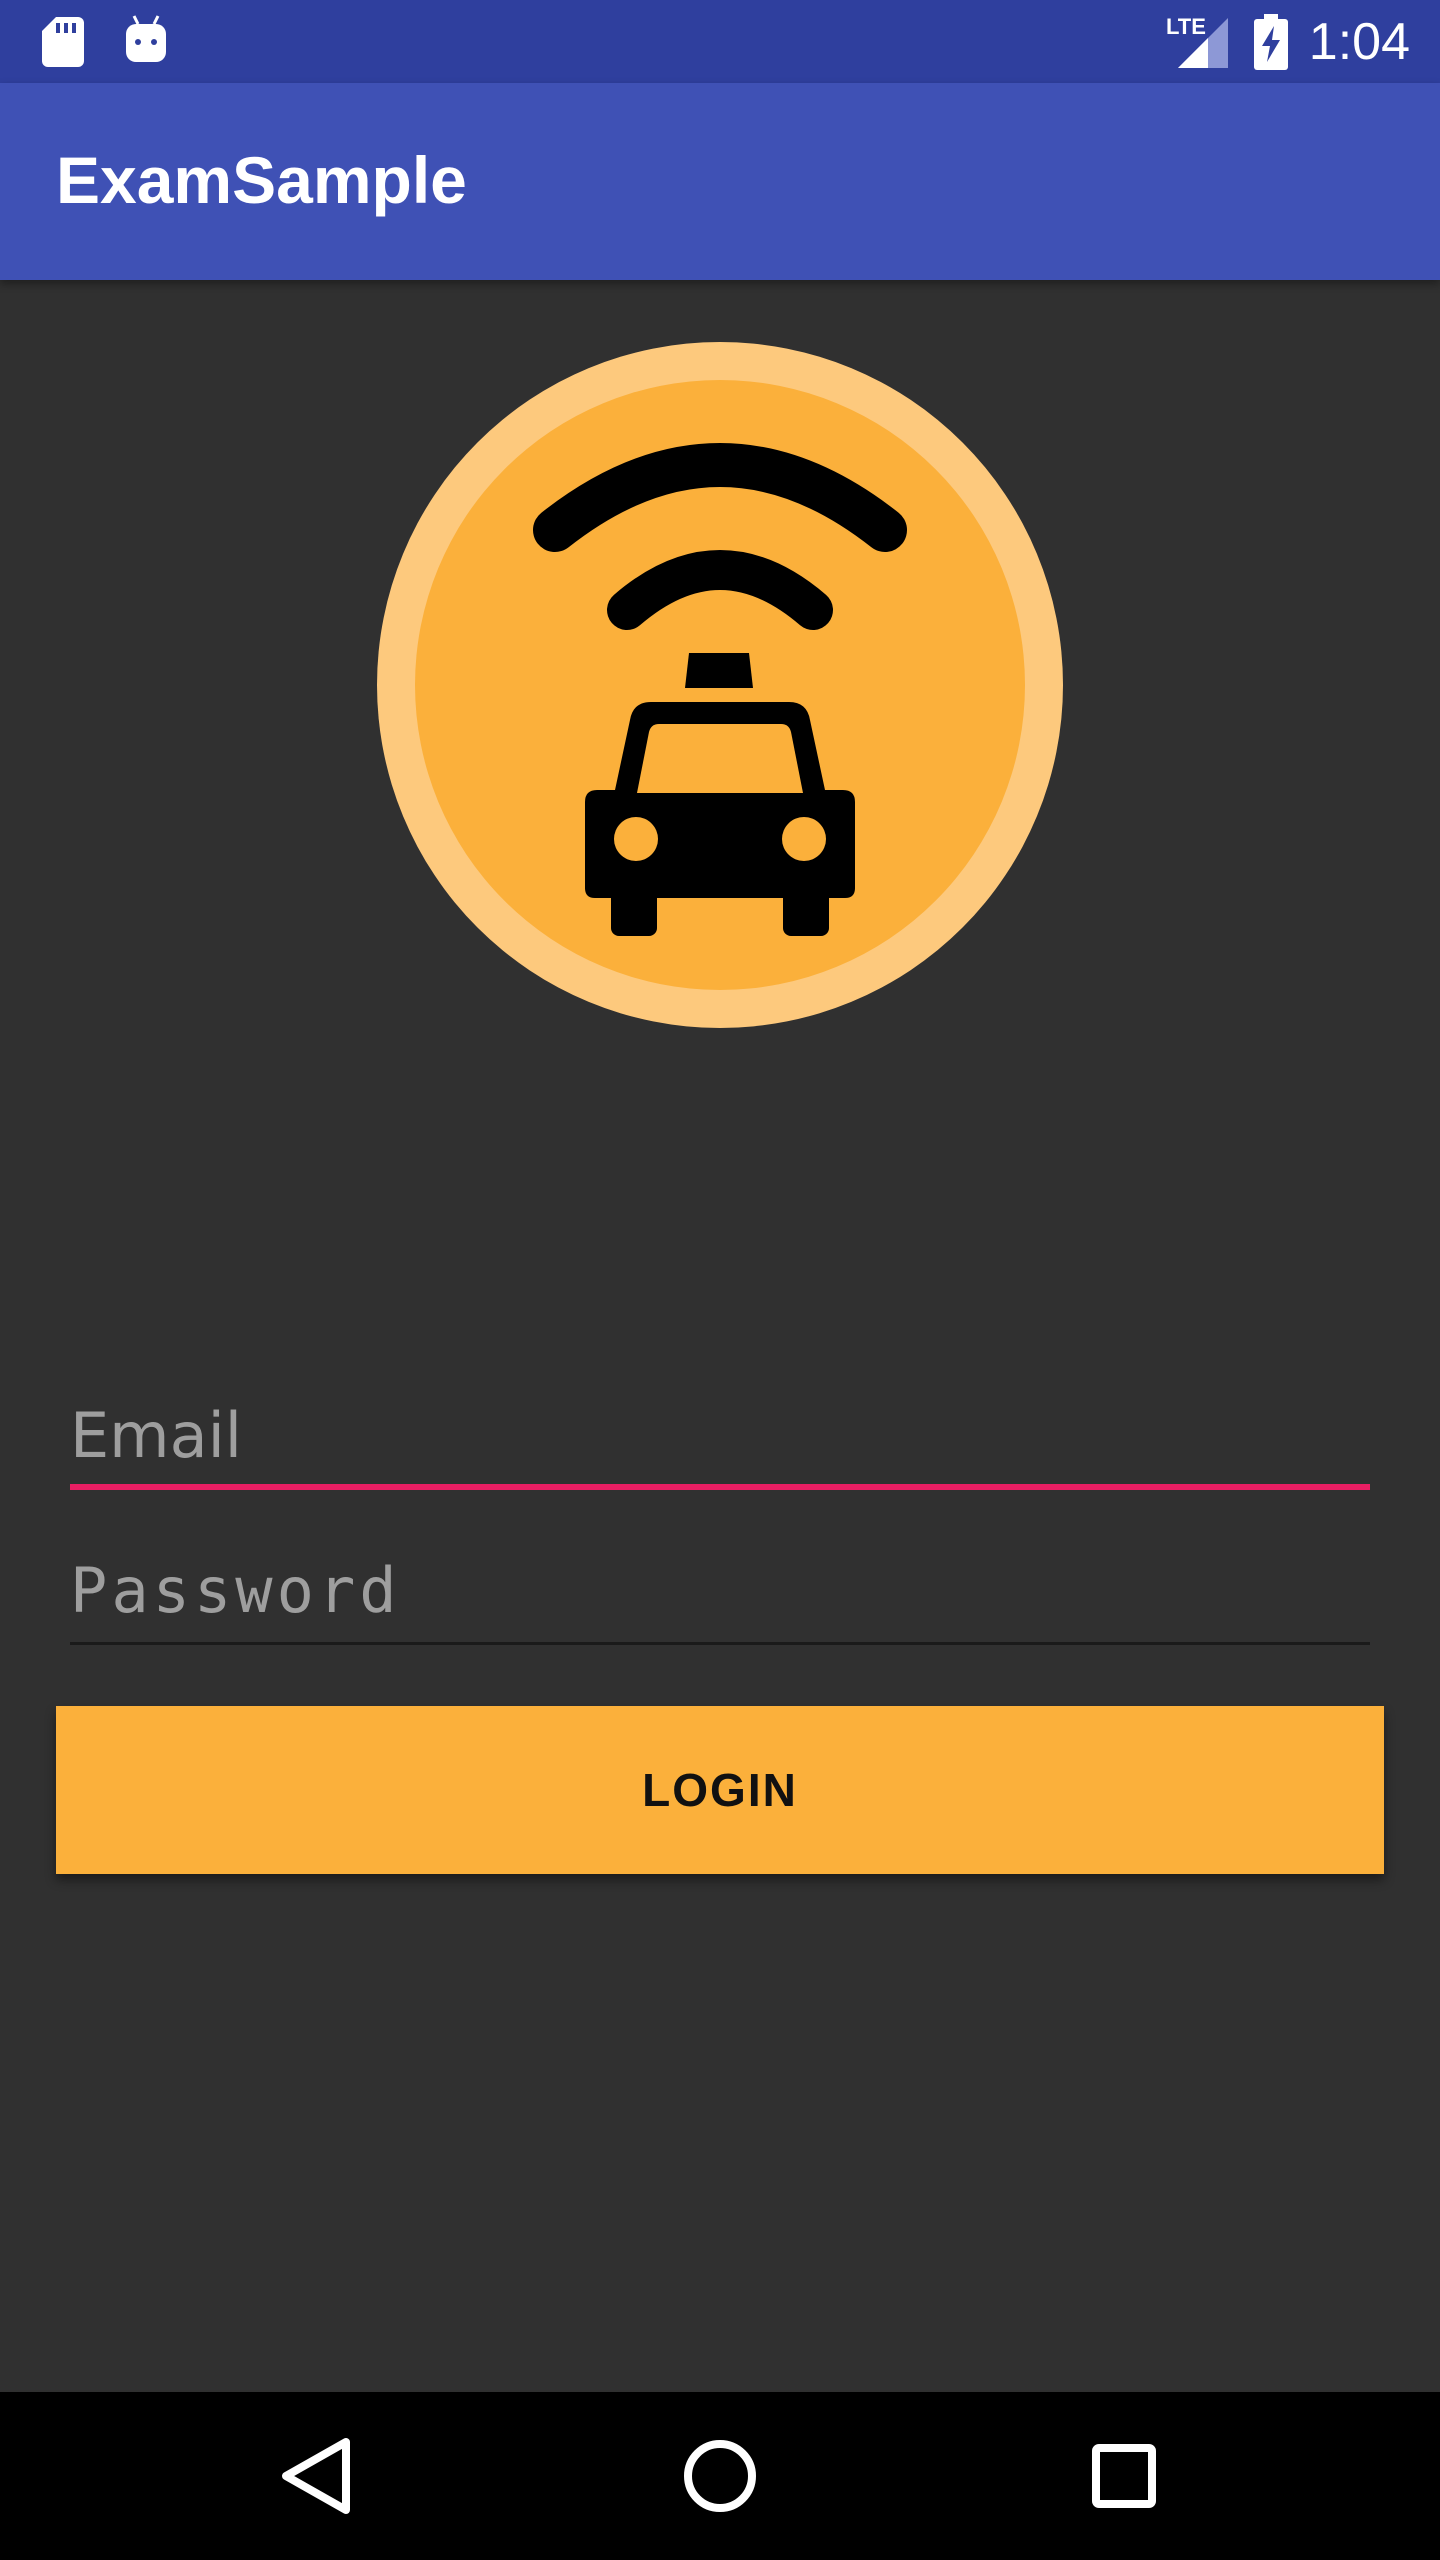 This screenshot has height=2560, width=1440. Describe the element at coordinates (720, 181) in the screenshot. I see `app-bar: ExamSample` at that location.